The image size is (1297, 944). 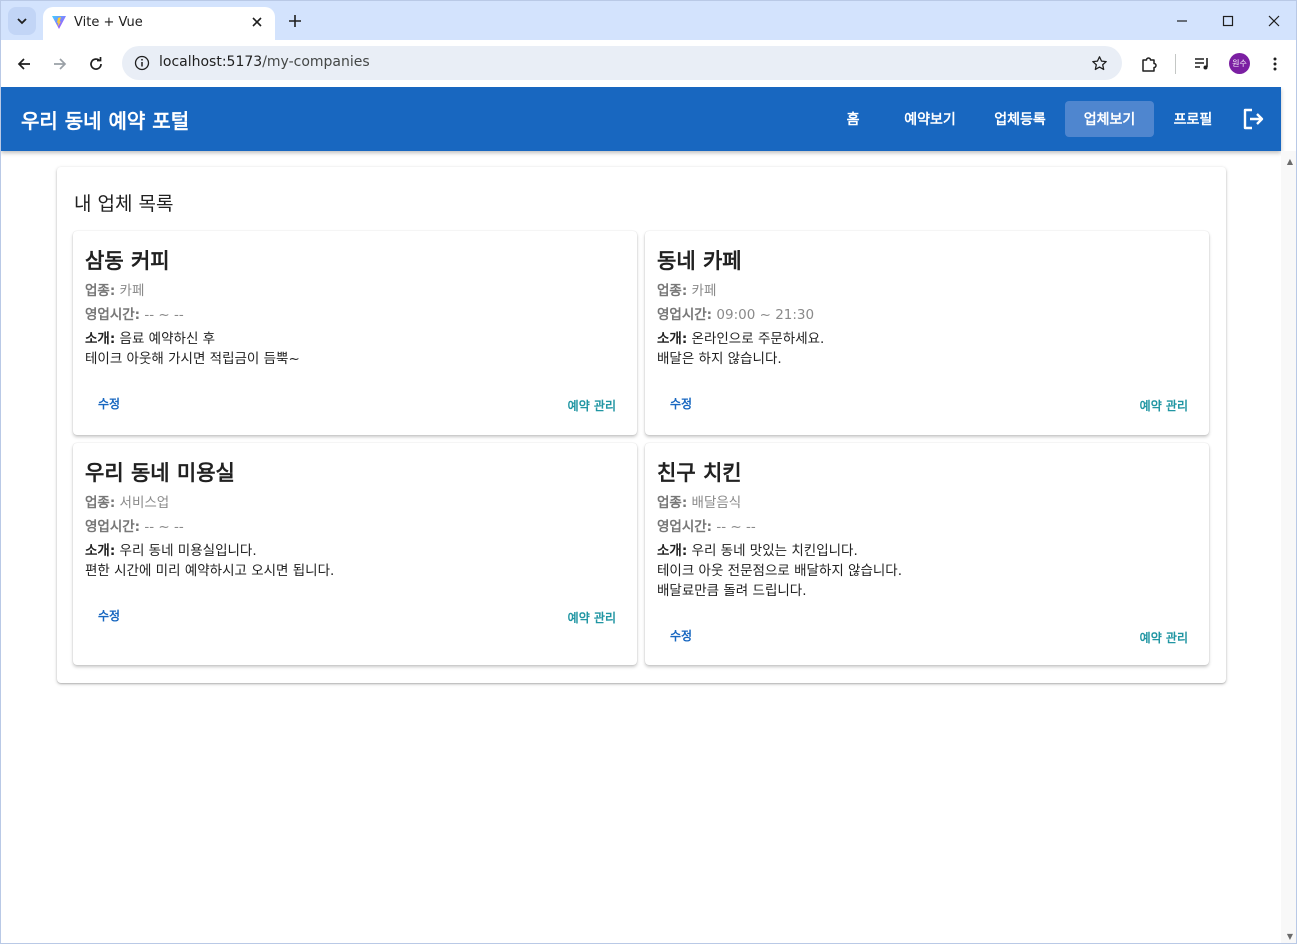 What do you see at coordinates (699, 473) in the screenshot?
I see `company-name: 친구 치킨` at bounding box center [699, 473].